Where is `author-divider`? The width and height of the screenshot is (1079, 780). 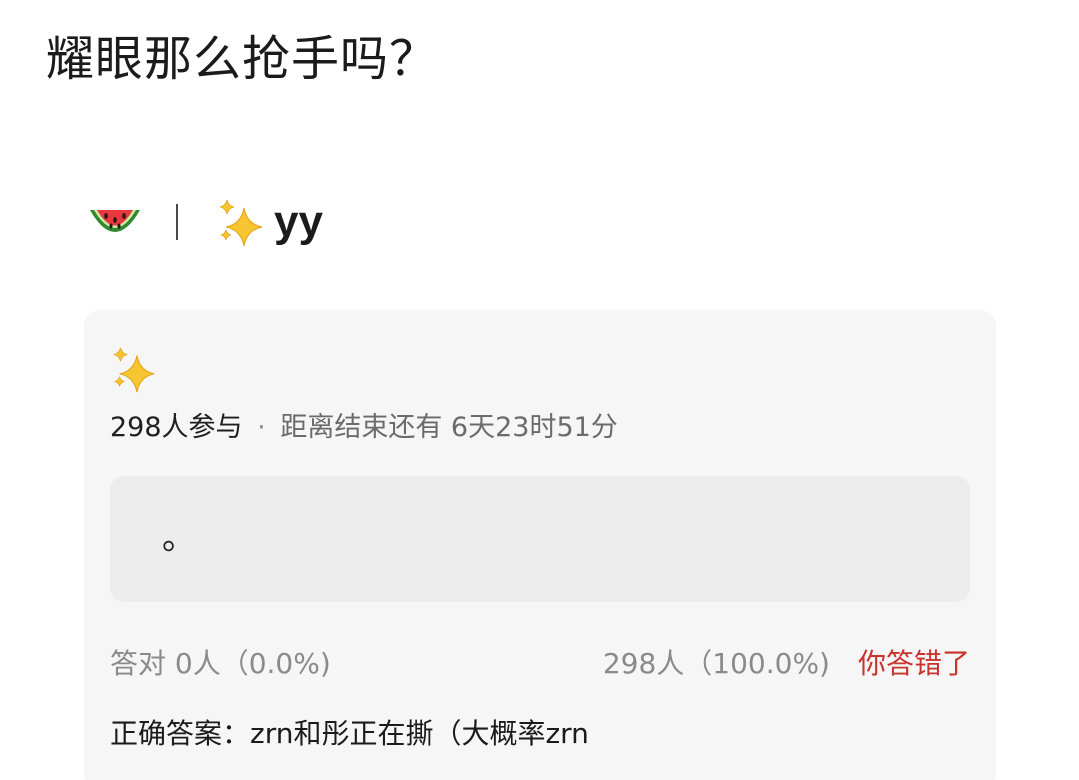
author-divider is located at coordinates (177, 222).